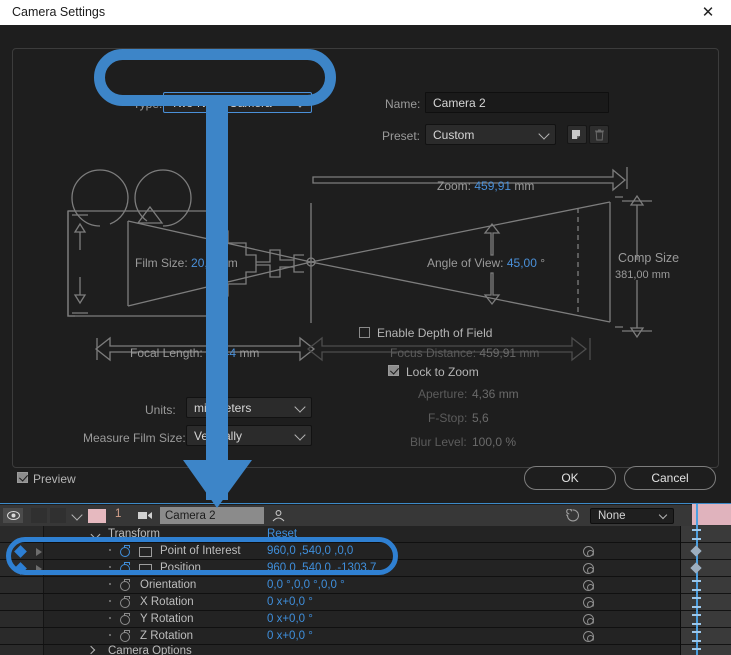 This screenshot has height=655, width=731. Describe the element at coordinates (365, 619) in the screenshot. I see `timeline-row-y-rotation: Y Rotation 0 x+0,0 °` at that location.